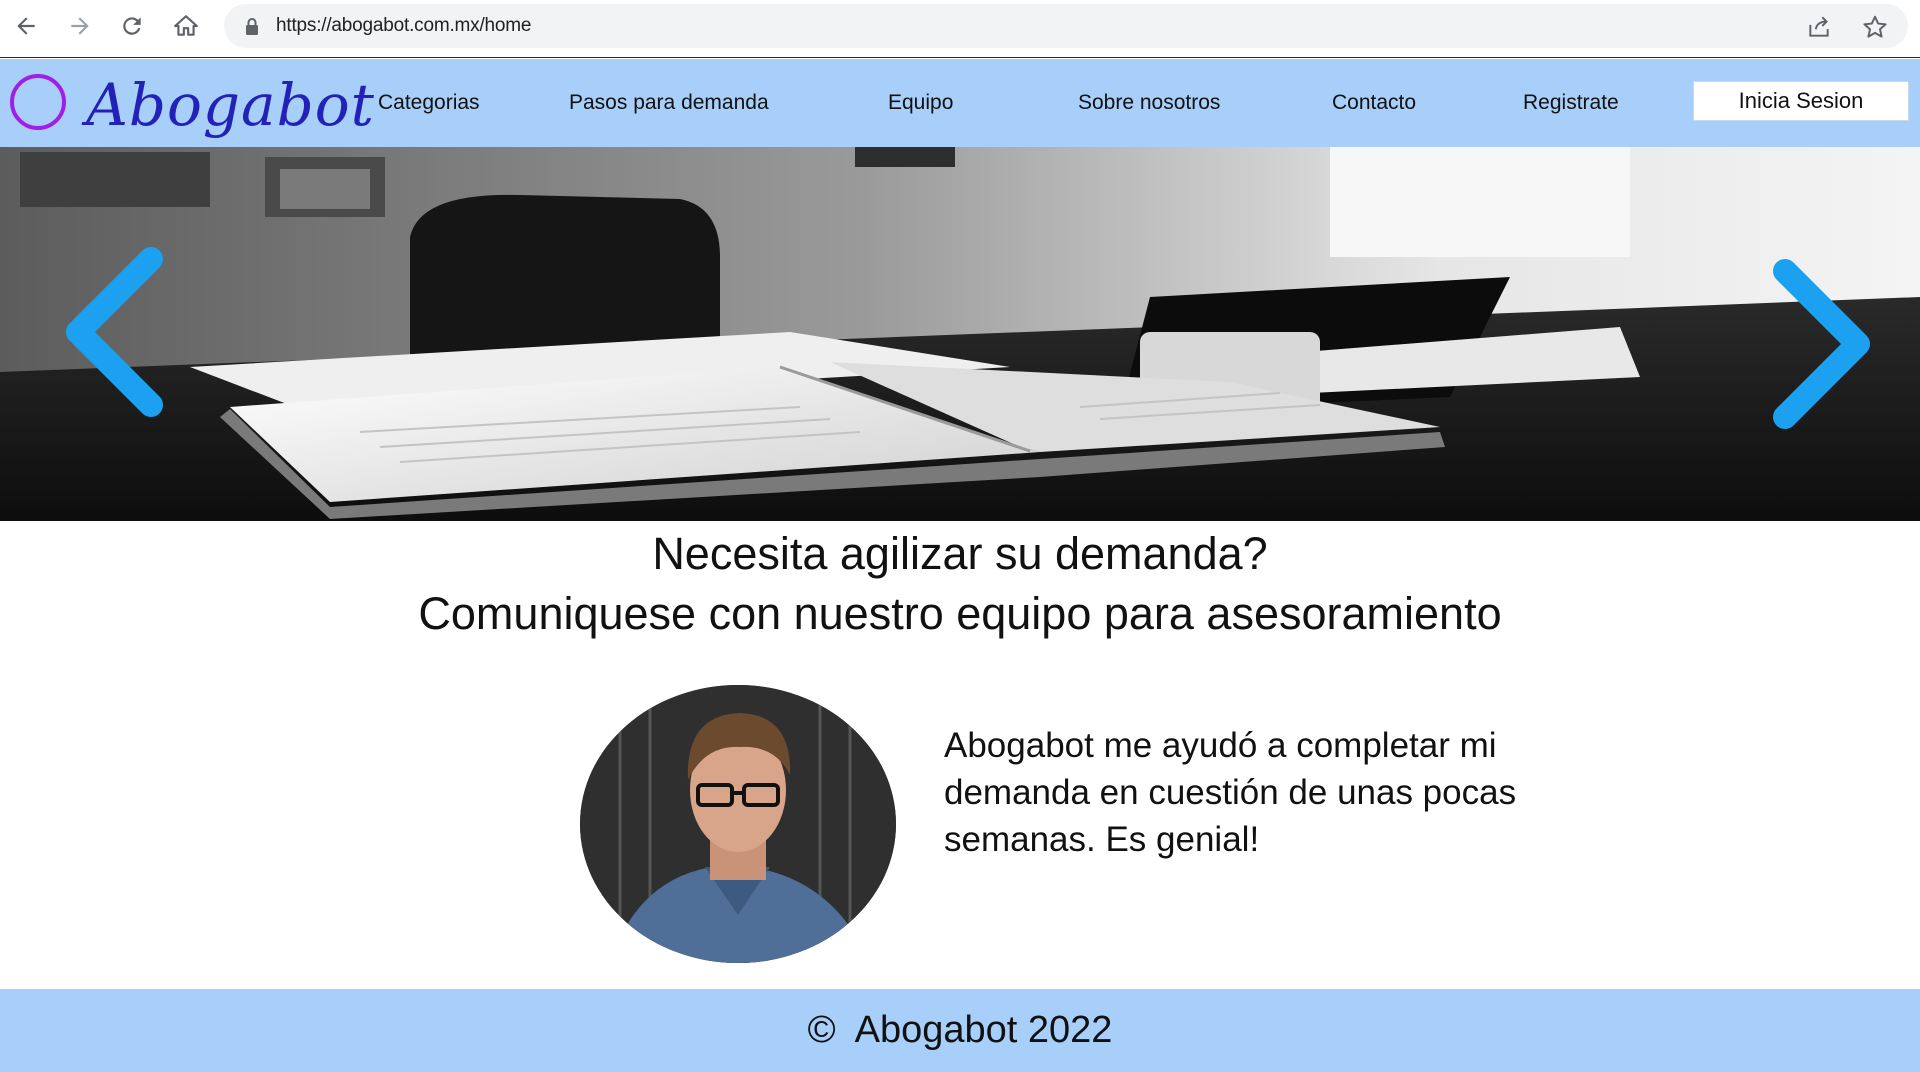  What do you see at coordinates (1374, 103) in the screenshot?
I see `nav-contacto: Contacto` at bounding box center [1374, 103].